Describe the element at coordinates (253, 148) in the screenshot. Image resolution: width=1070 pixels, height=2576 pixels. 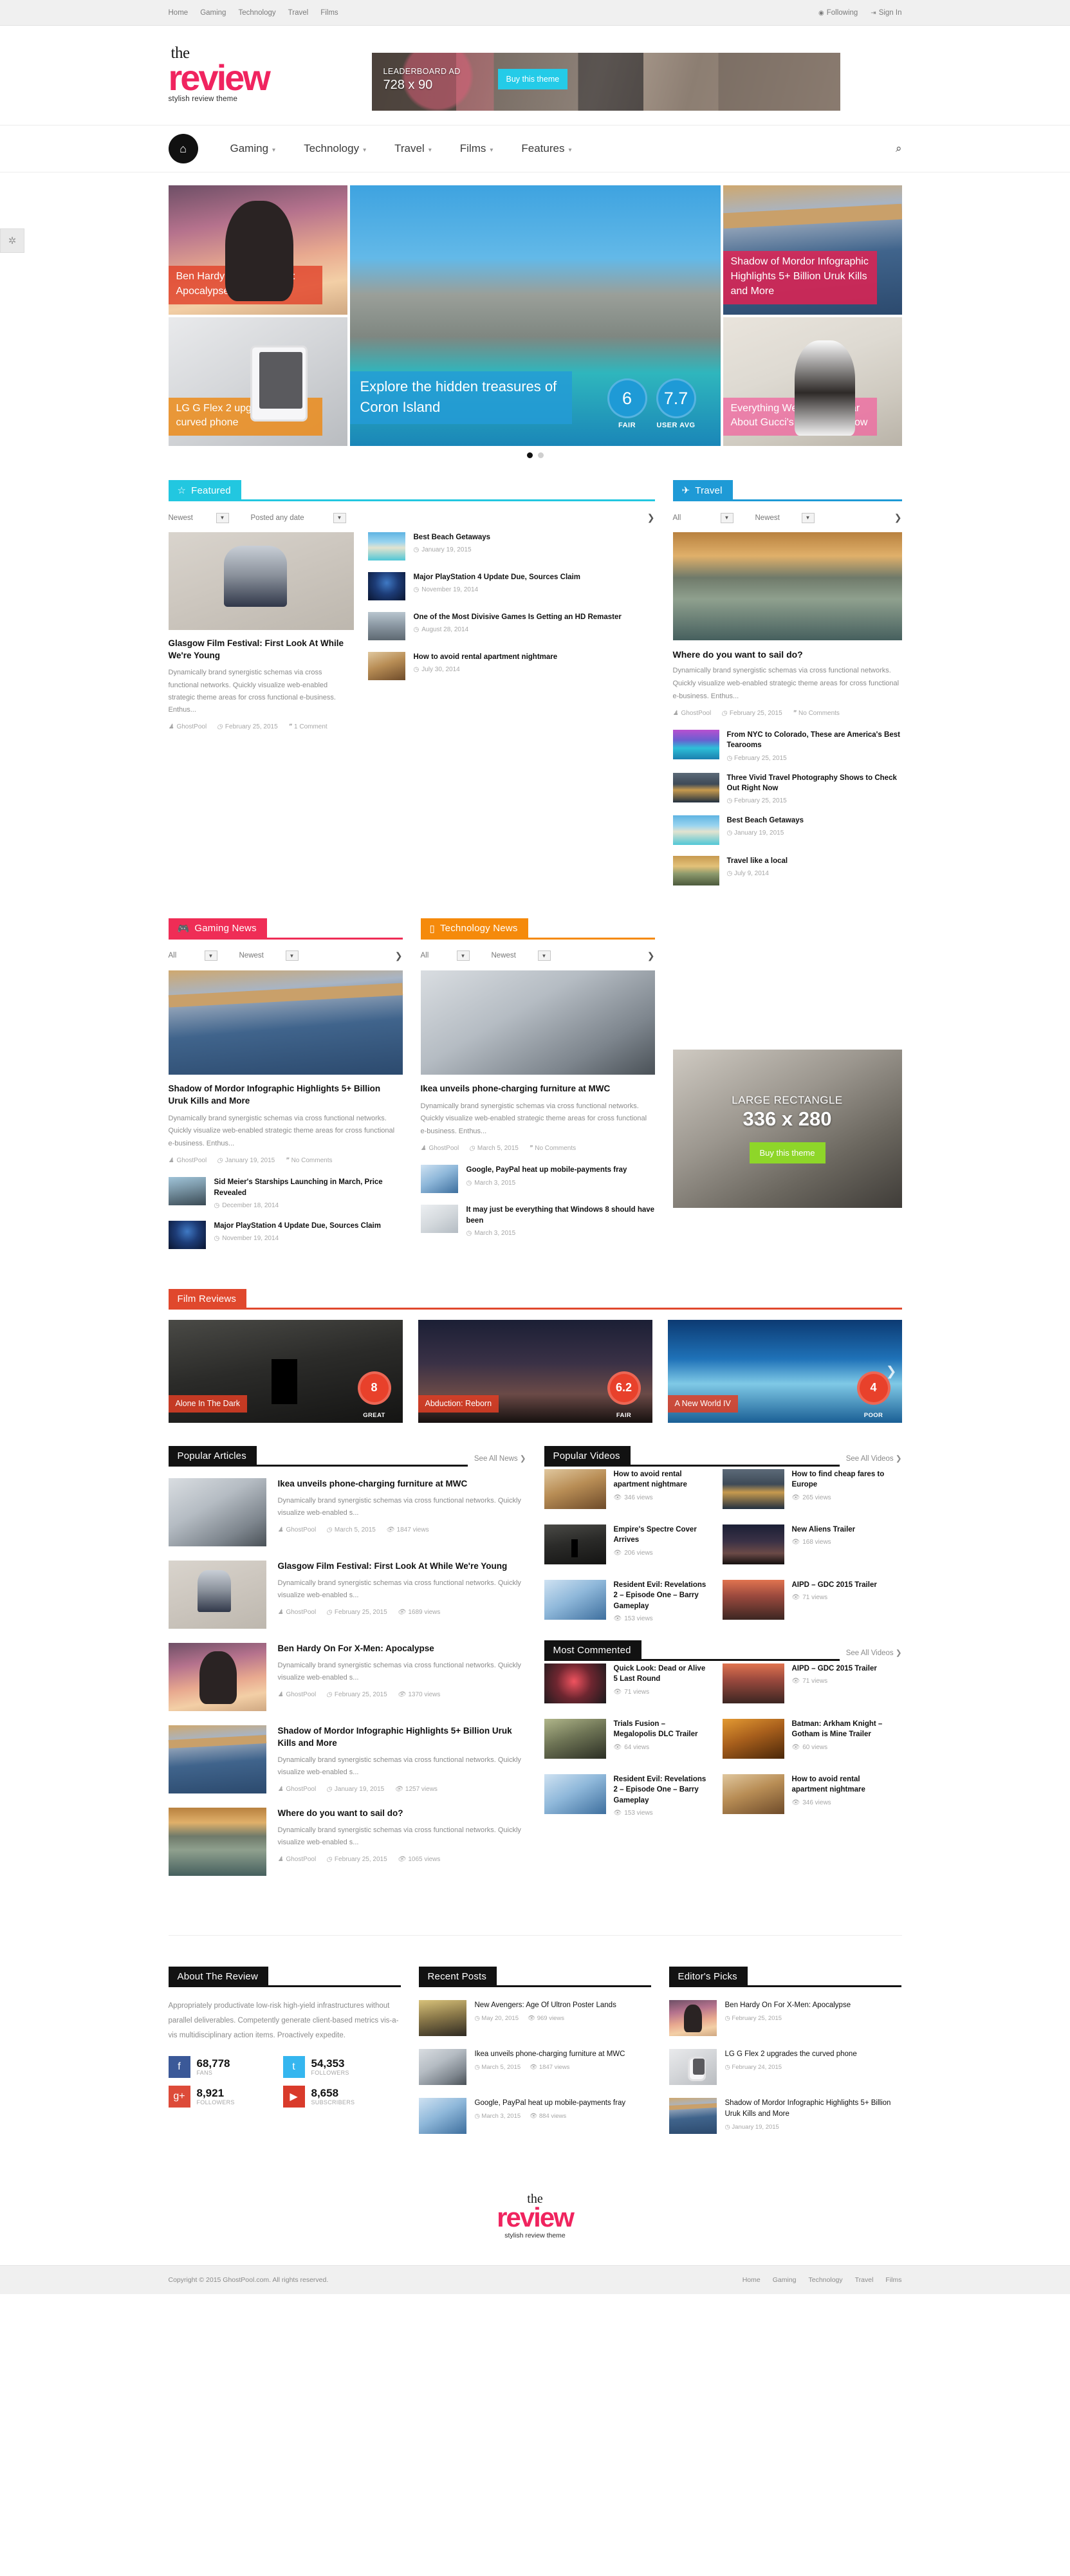
I see `main-nav-item-0: Gaming ▾` at that location.